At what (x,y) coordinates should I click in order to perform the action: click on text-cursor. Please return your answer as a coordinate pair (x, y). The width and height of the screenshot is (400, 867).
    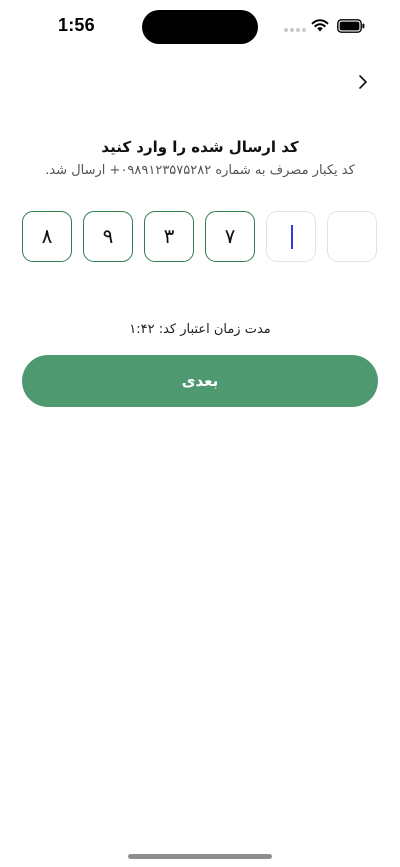
    Looking at the image, I should click on (292, 237).